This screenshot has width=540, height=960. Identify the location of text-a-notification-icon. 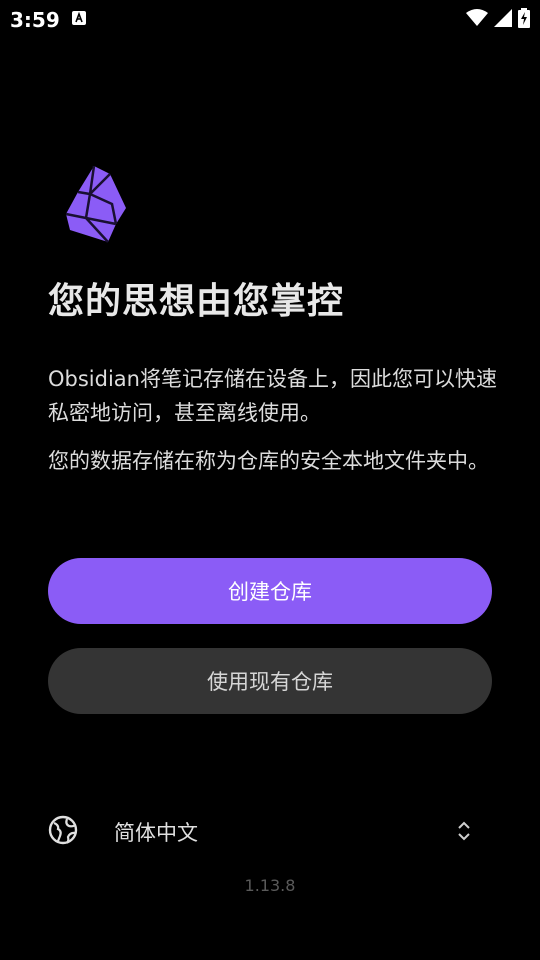
(79, 18).